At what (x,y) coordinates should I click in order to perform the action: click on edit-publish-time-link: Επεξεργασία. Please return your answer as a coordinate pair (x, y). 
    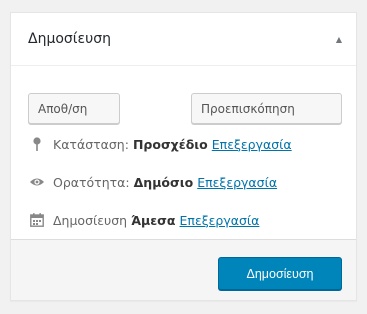
    Looking at the image, I should click on (220, 220).